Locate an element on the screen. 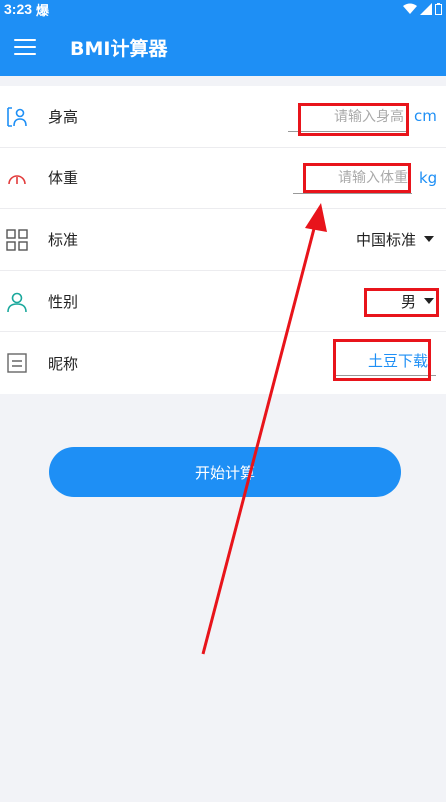 Image resolution: width=446 pixels, height=802 pixels. standard-select: 中国标准 is located at coordinates (395, 239).